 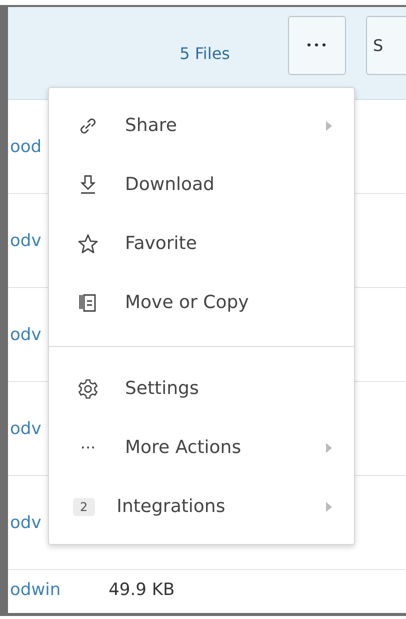 What do you see at coordinates (317, 45) in the screenshot?
I see `more-button: •••` at bounding box center [317, 45].